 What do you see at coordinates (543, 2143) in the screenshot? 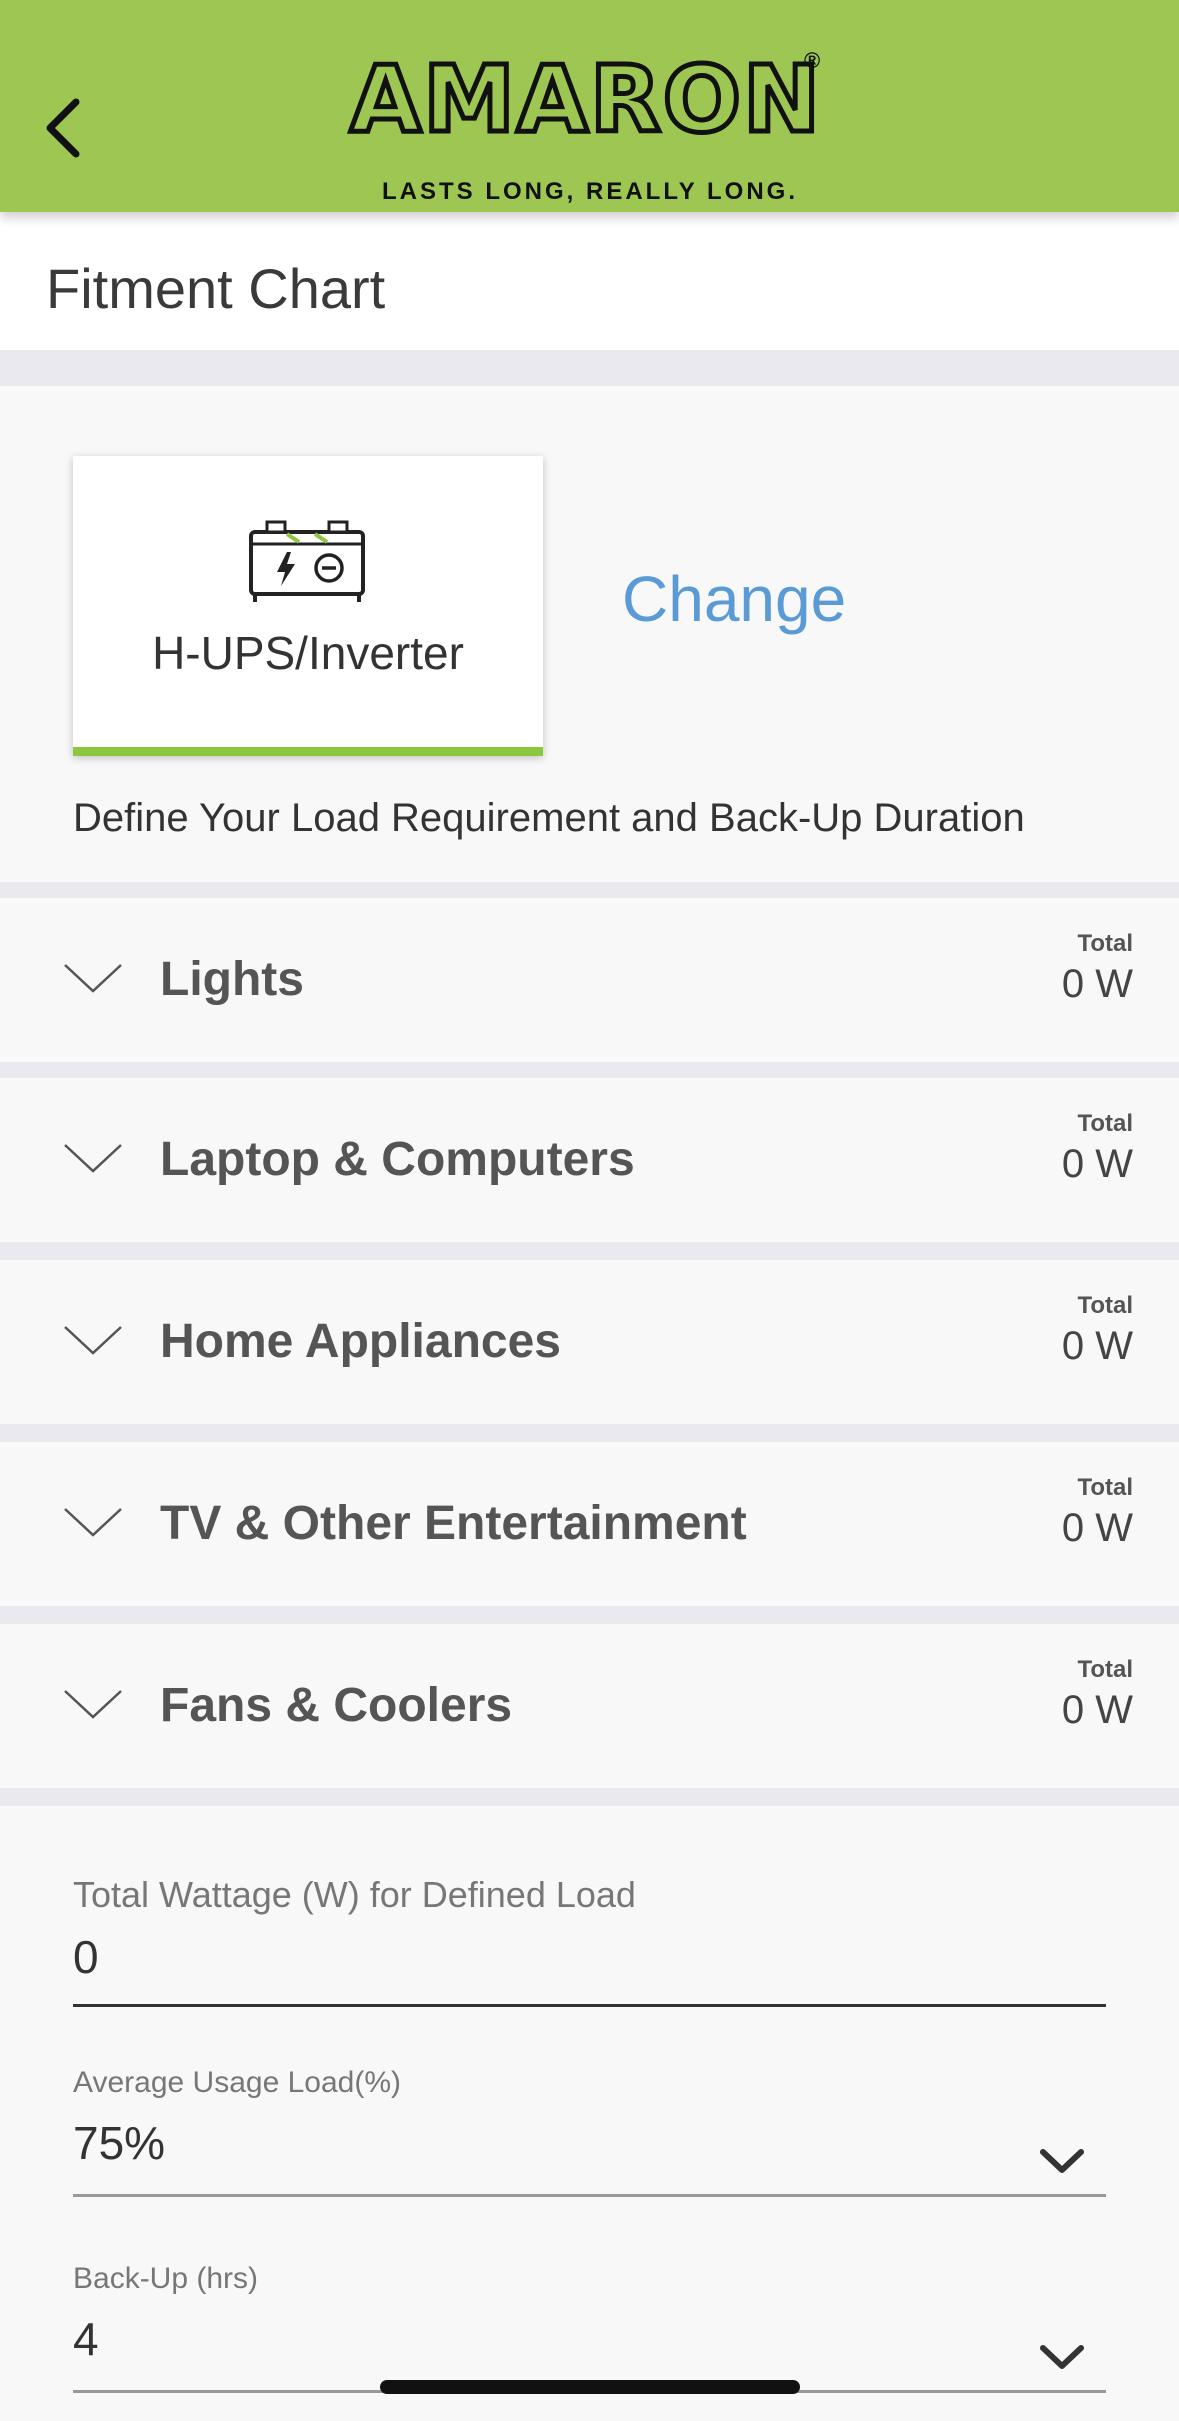
I see `average-usage-value: 75%` at bounding box center [543, 2143].